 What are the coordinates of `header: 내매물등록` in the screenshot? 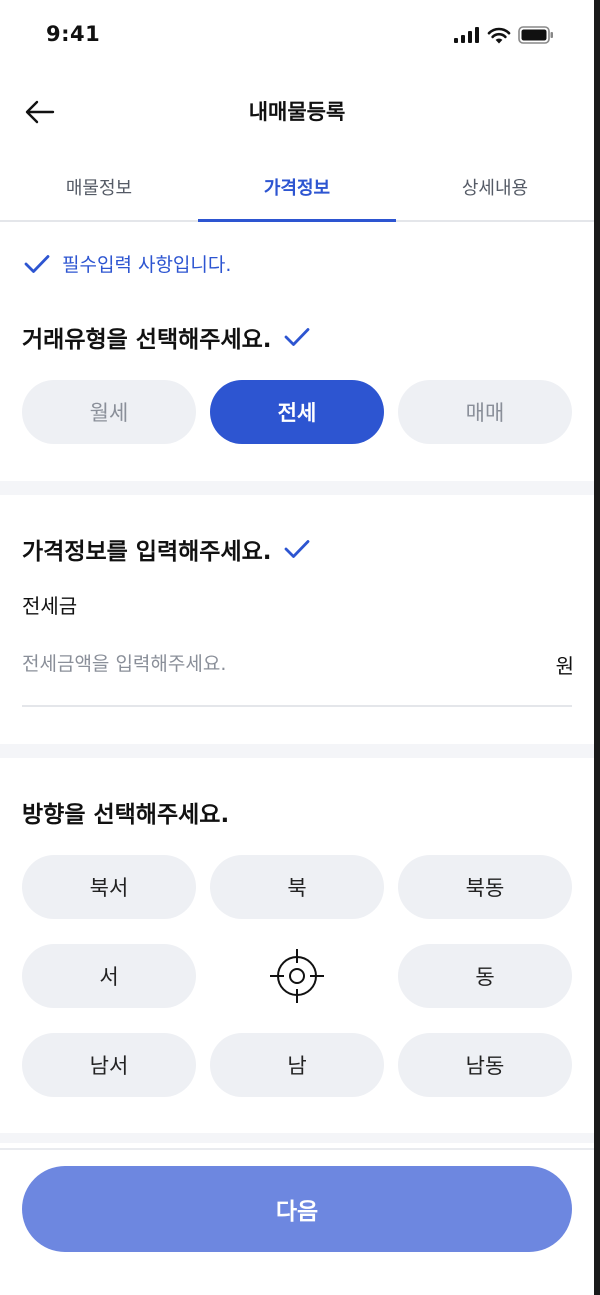 It's located at (297, 112).